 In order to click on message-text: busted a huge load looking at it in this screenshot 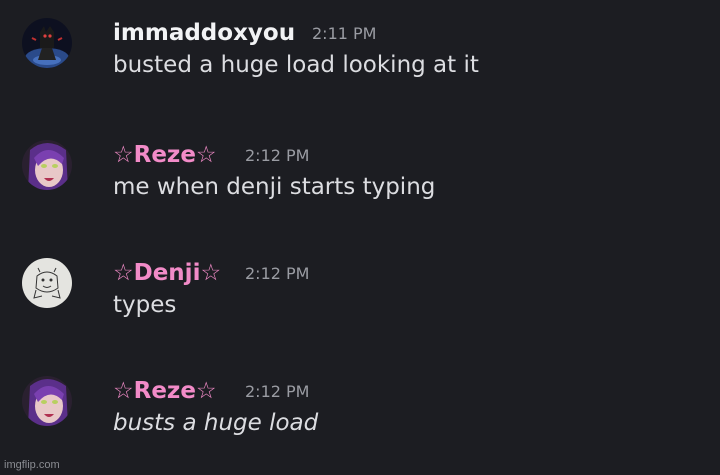, I will do `click(296, 65)`.